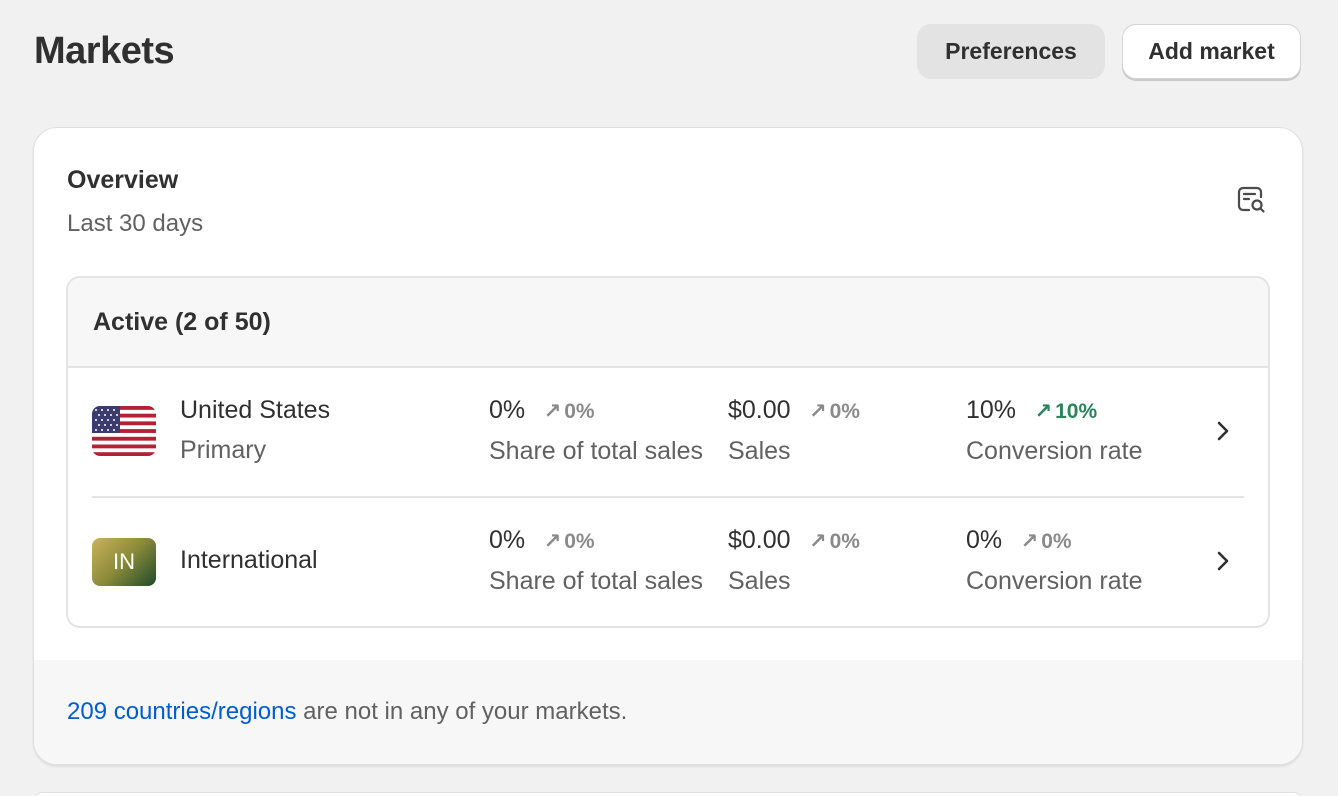 The width and height of the screenshot is (1338, 796). I want to click on conversion-value: 10%, so click(991, 410).